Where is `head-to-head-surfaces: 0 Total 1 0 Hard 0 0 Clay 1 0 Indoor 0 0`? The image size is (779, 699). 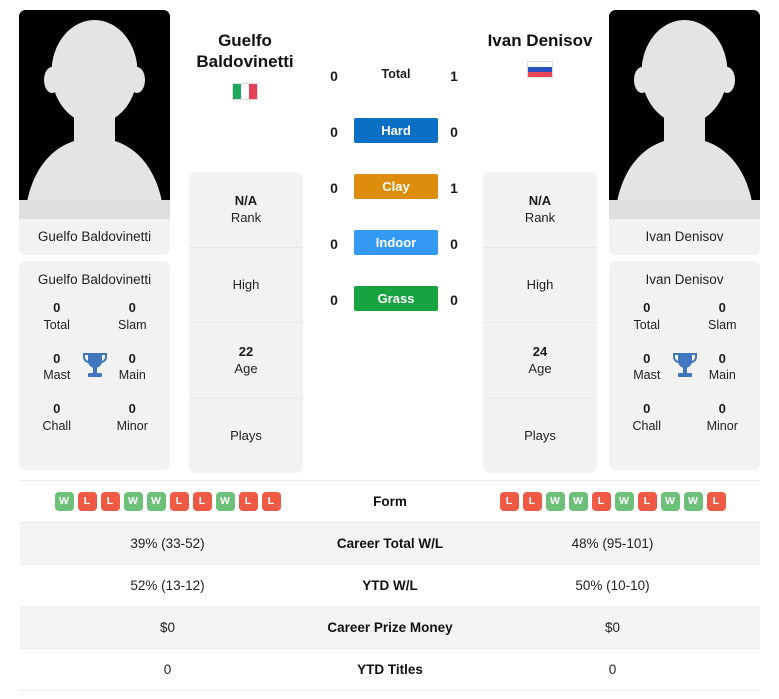
head-to-head-surfaces: 0 Total 1 0 Hard 0 0 Clay 1 0 Indoor 0 0 is located at coordinates (390, 202).